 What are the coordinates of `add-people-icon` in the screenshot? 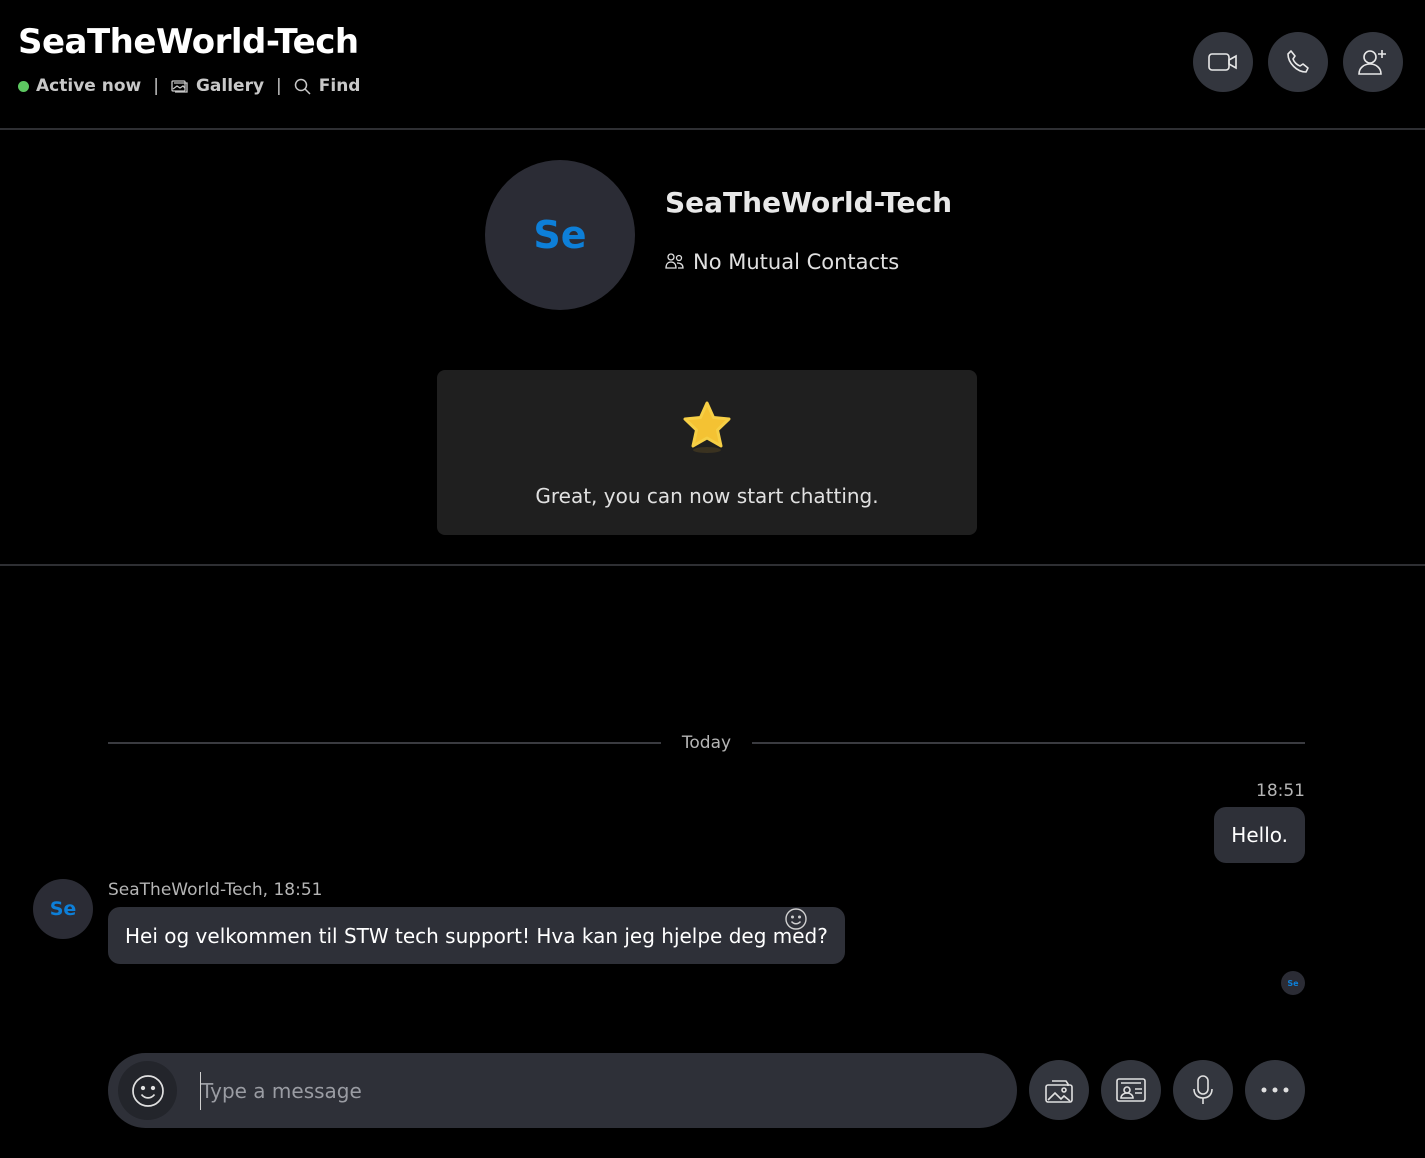 It's located at (1372, 62).